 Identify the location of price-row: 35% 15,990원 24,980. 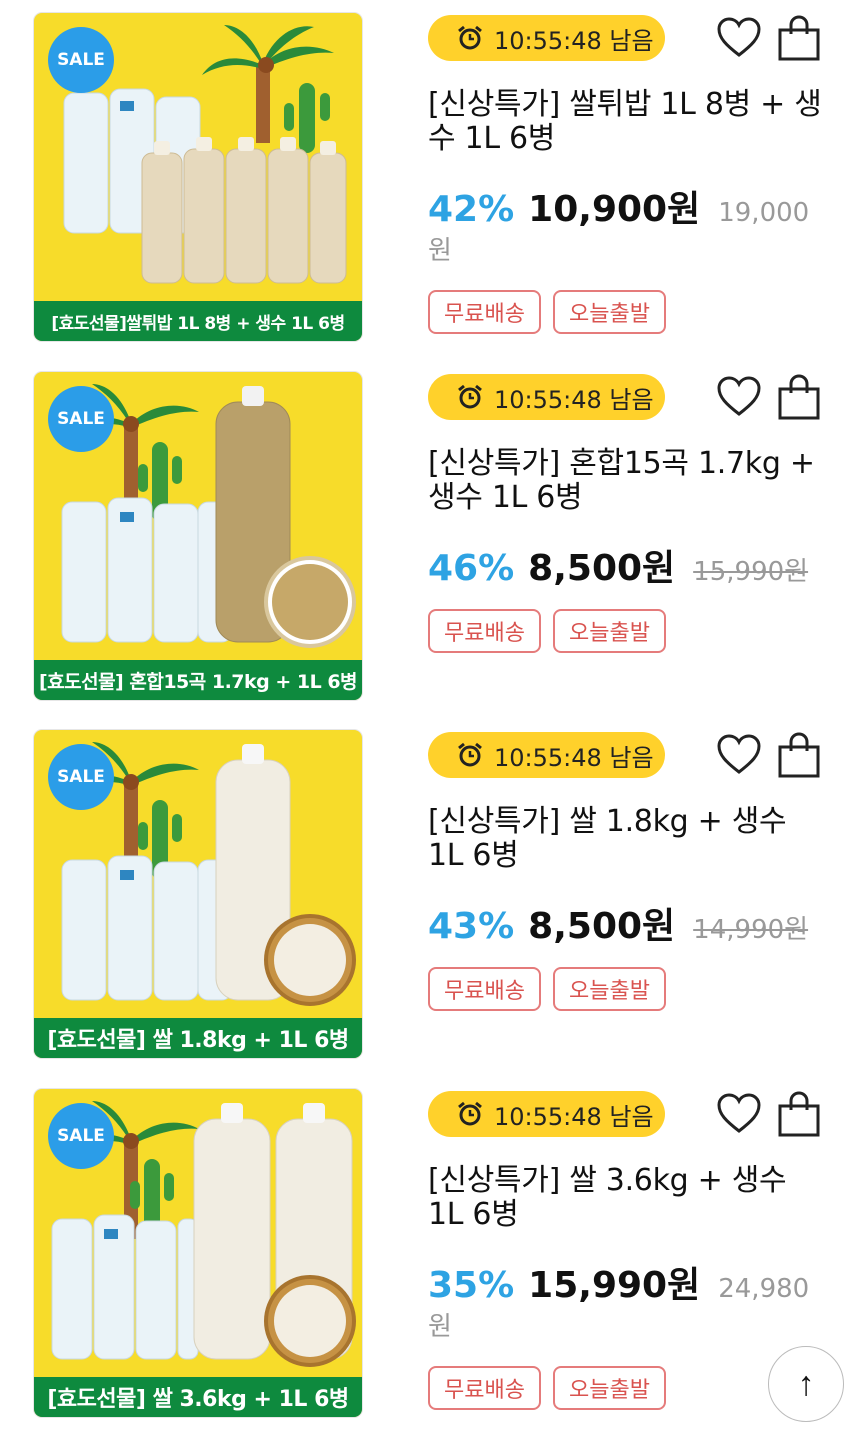
(628, 1282).